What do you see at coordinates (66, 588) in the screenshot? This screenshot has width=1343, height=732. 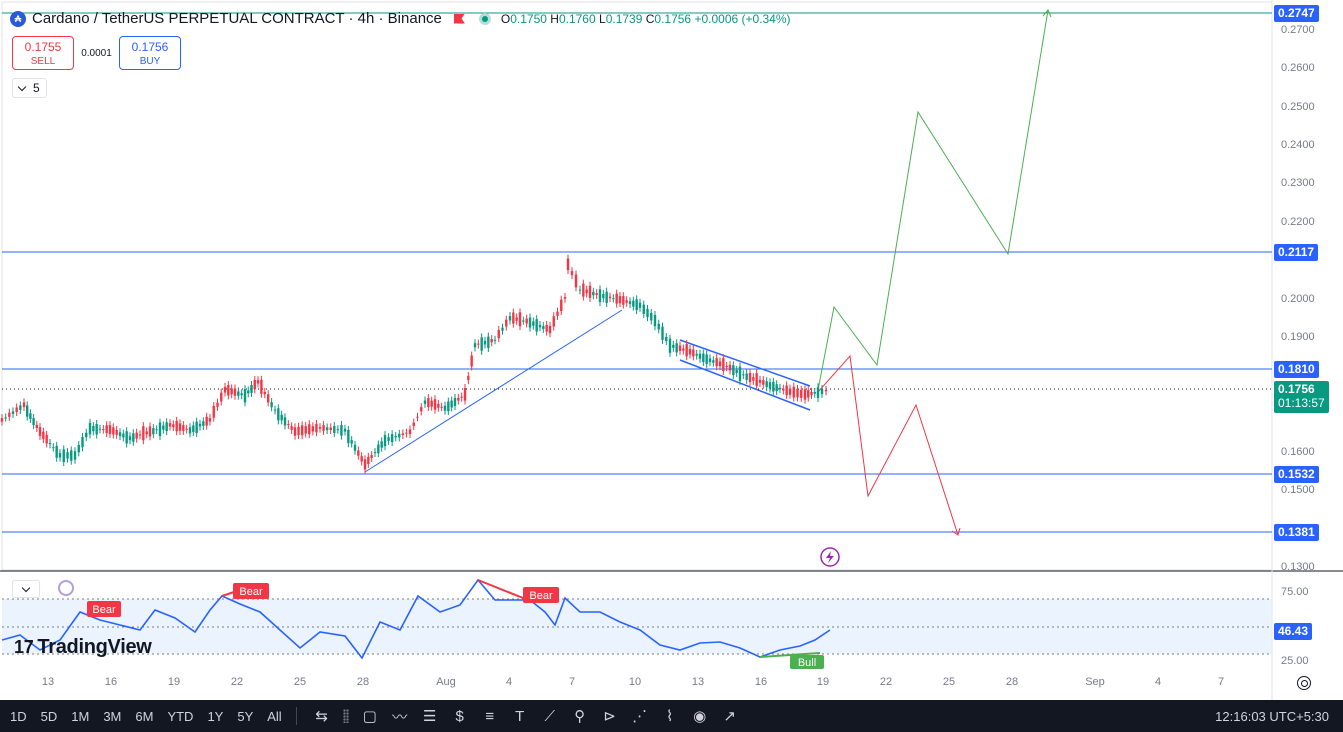 I see `refresh-icon` at bounding box center [66, 588].